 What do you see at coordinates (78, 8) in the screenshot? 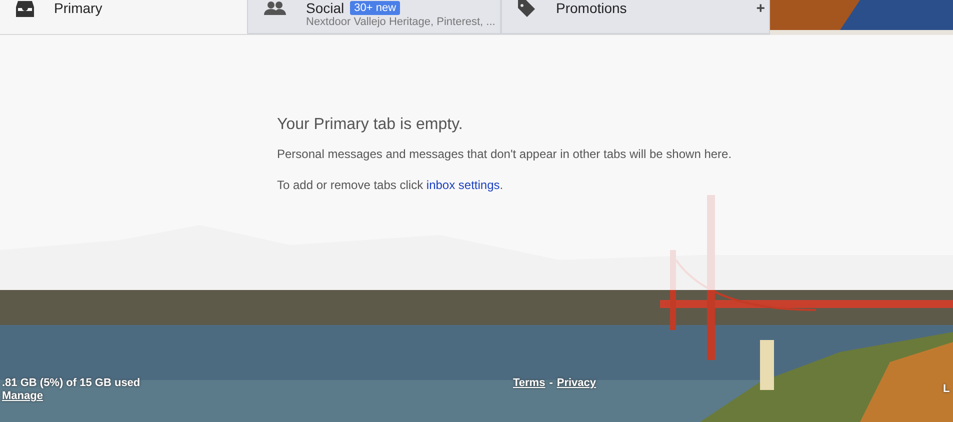
I see `tab-label: Primary` at bounding box center [78, 8].